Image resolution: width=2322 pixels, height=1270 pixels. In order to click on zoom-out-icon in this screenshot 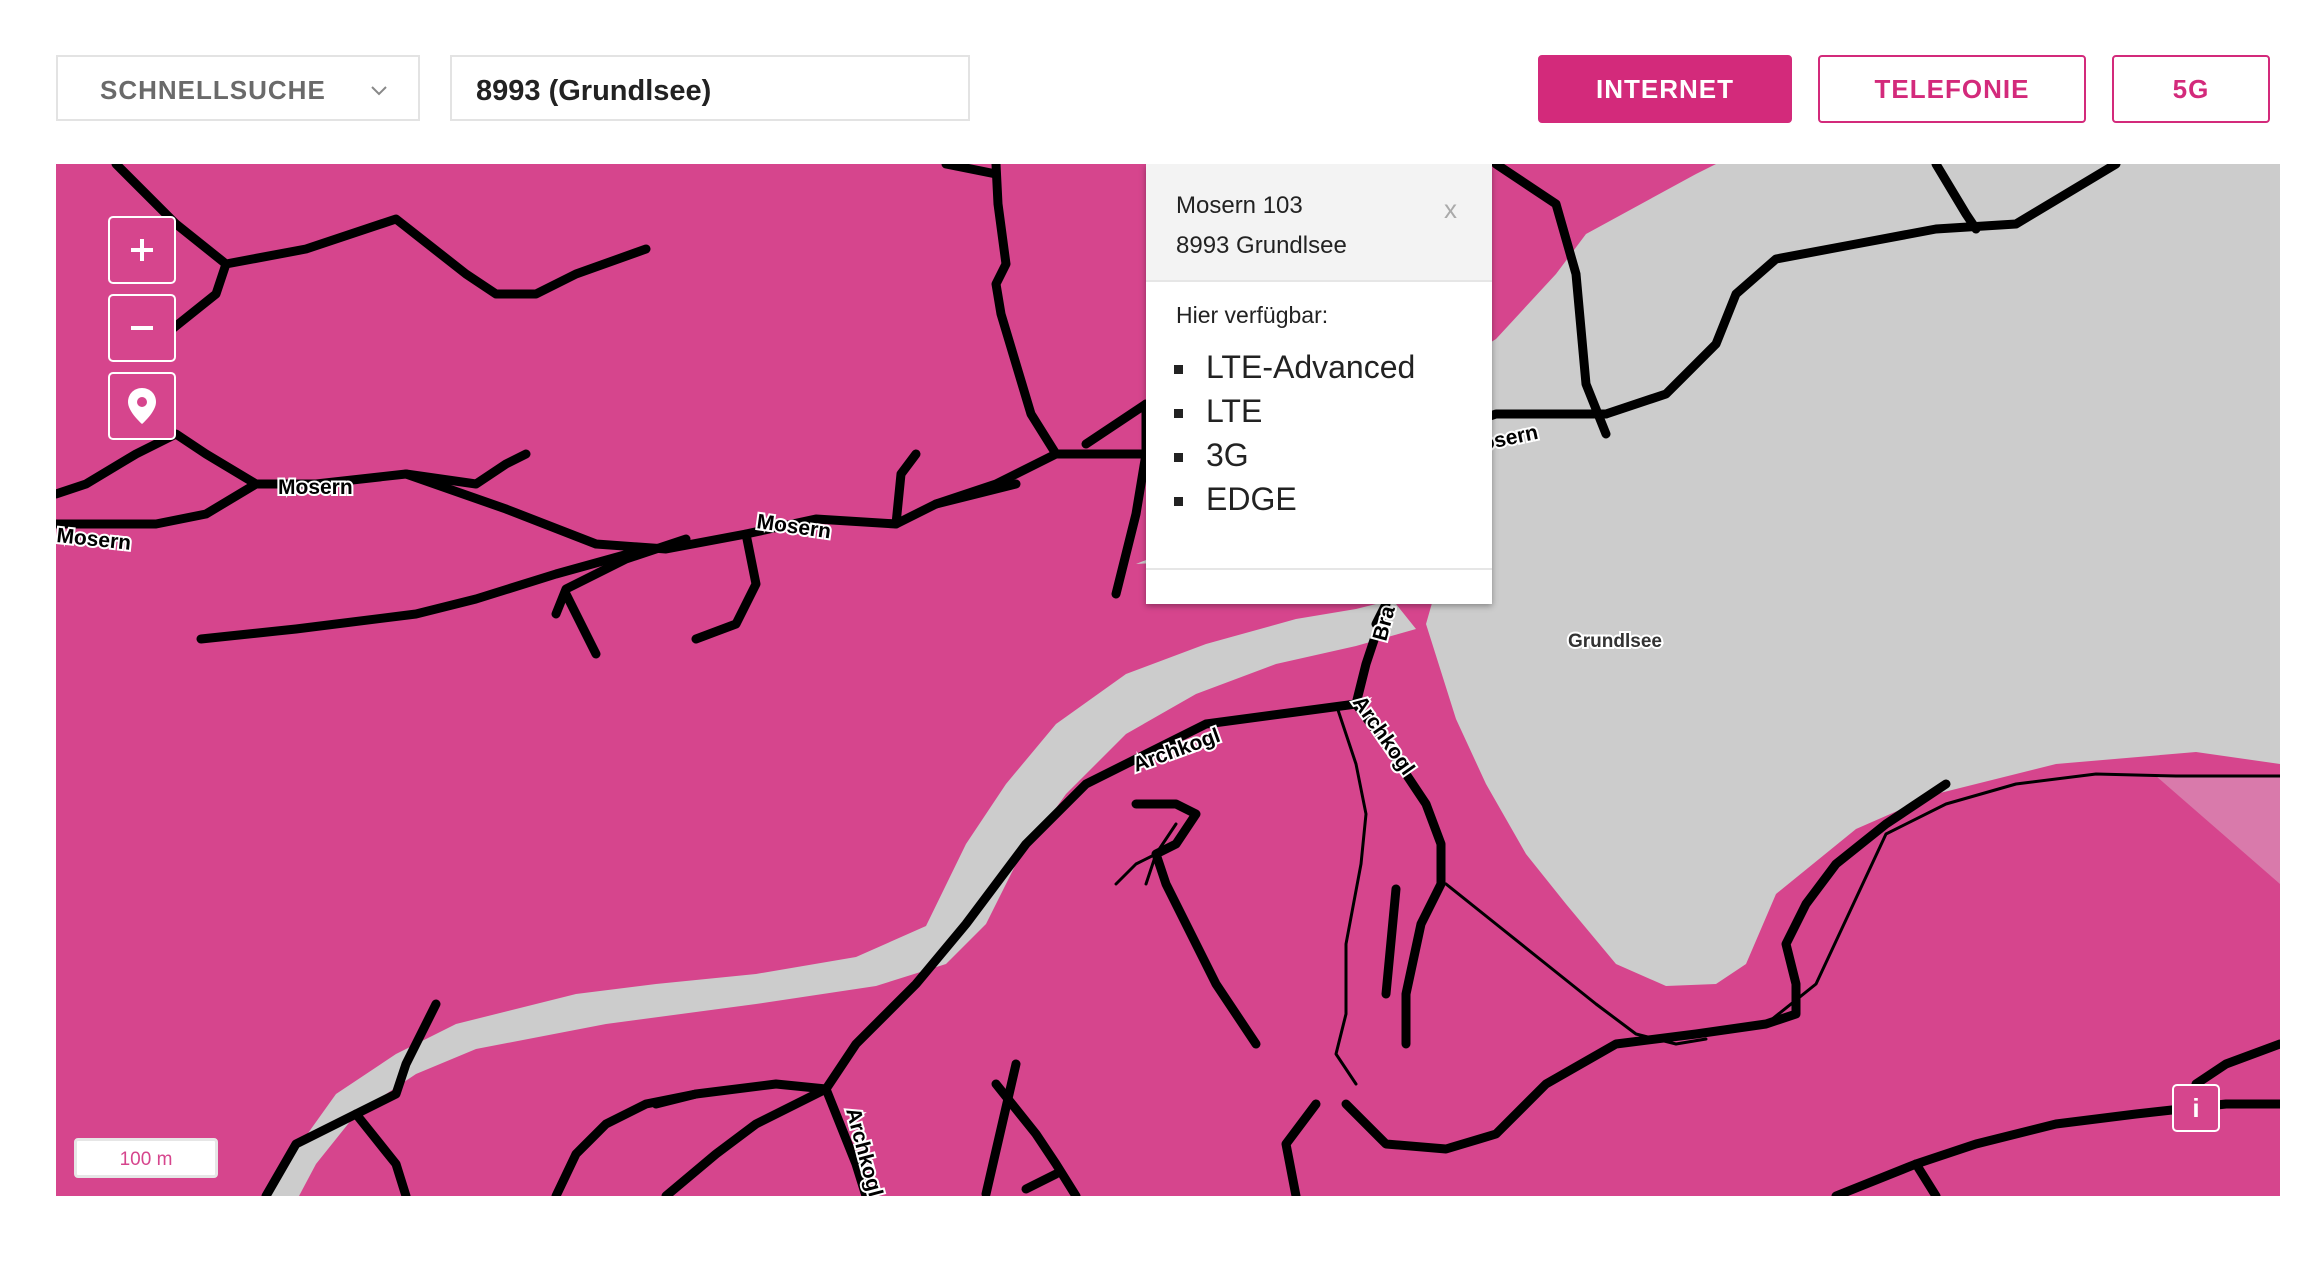, I will do `click(142, 328)`.